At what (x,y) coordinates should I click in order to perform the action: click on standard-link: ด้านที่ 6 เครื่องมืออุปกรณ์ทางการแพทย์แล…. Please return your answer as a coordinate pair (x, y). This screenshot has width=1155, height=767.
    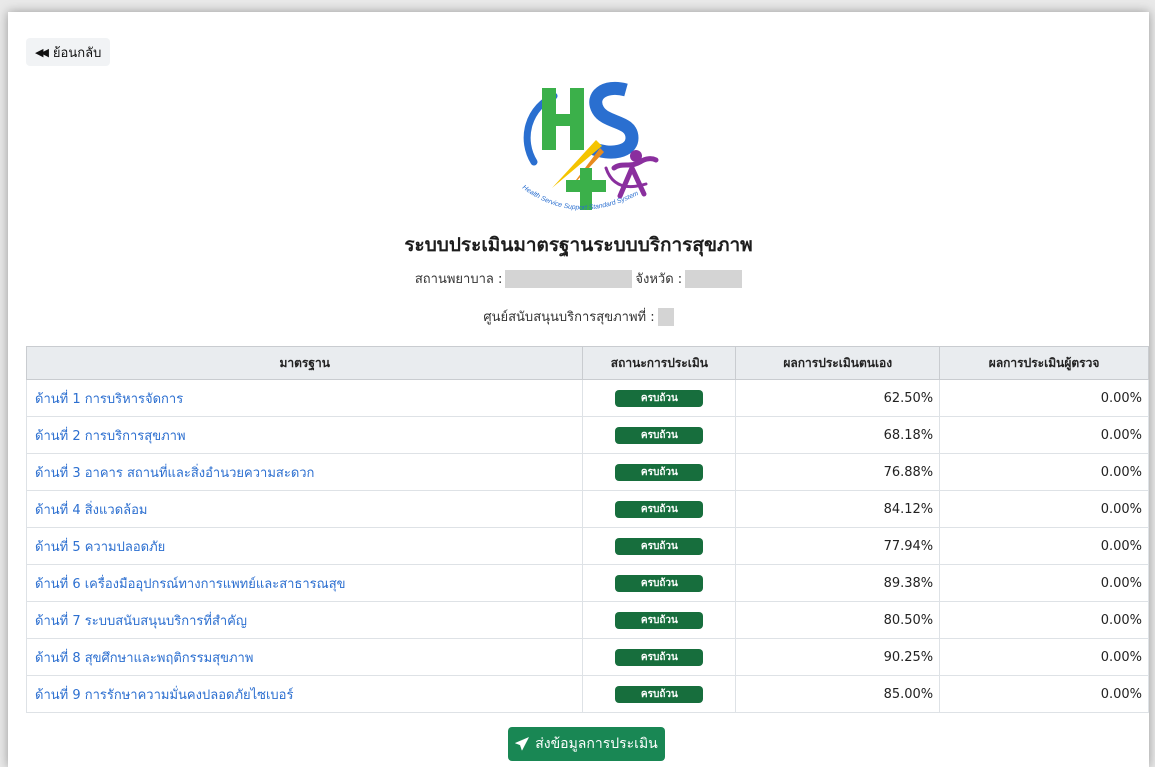
    Looking at the image, I should click on (304, 583).